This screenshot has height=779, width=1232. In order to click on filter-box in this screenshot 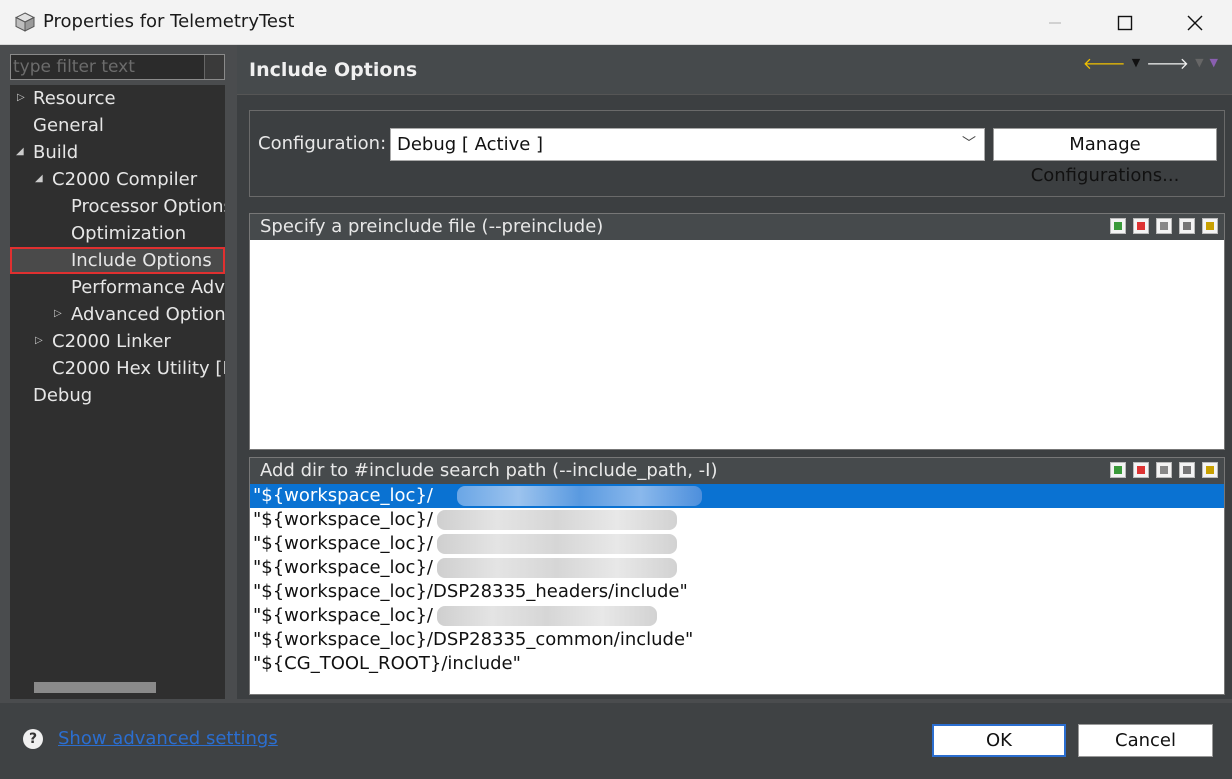, I will do `click(117, 67)`.